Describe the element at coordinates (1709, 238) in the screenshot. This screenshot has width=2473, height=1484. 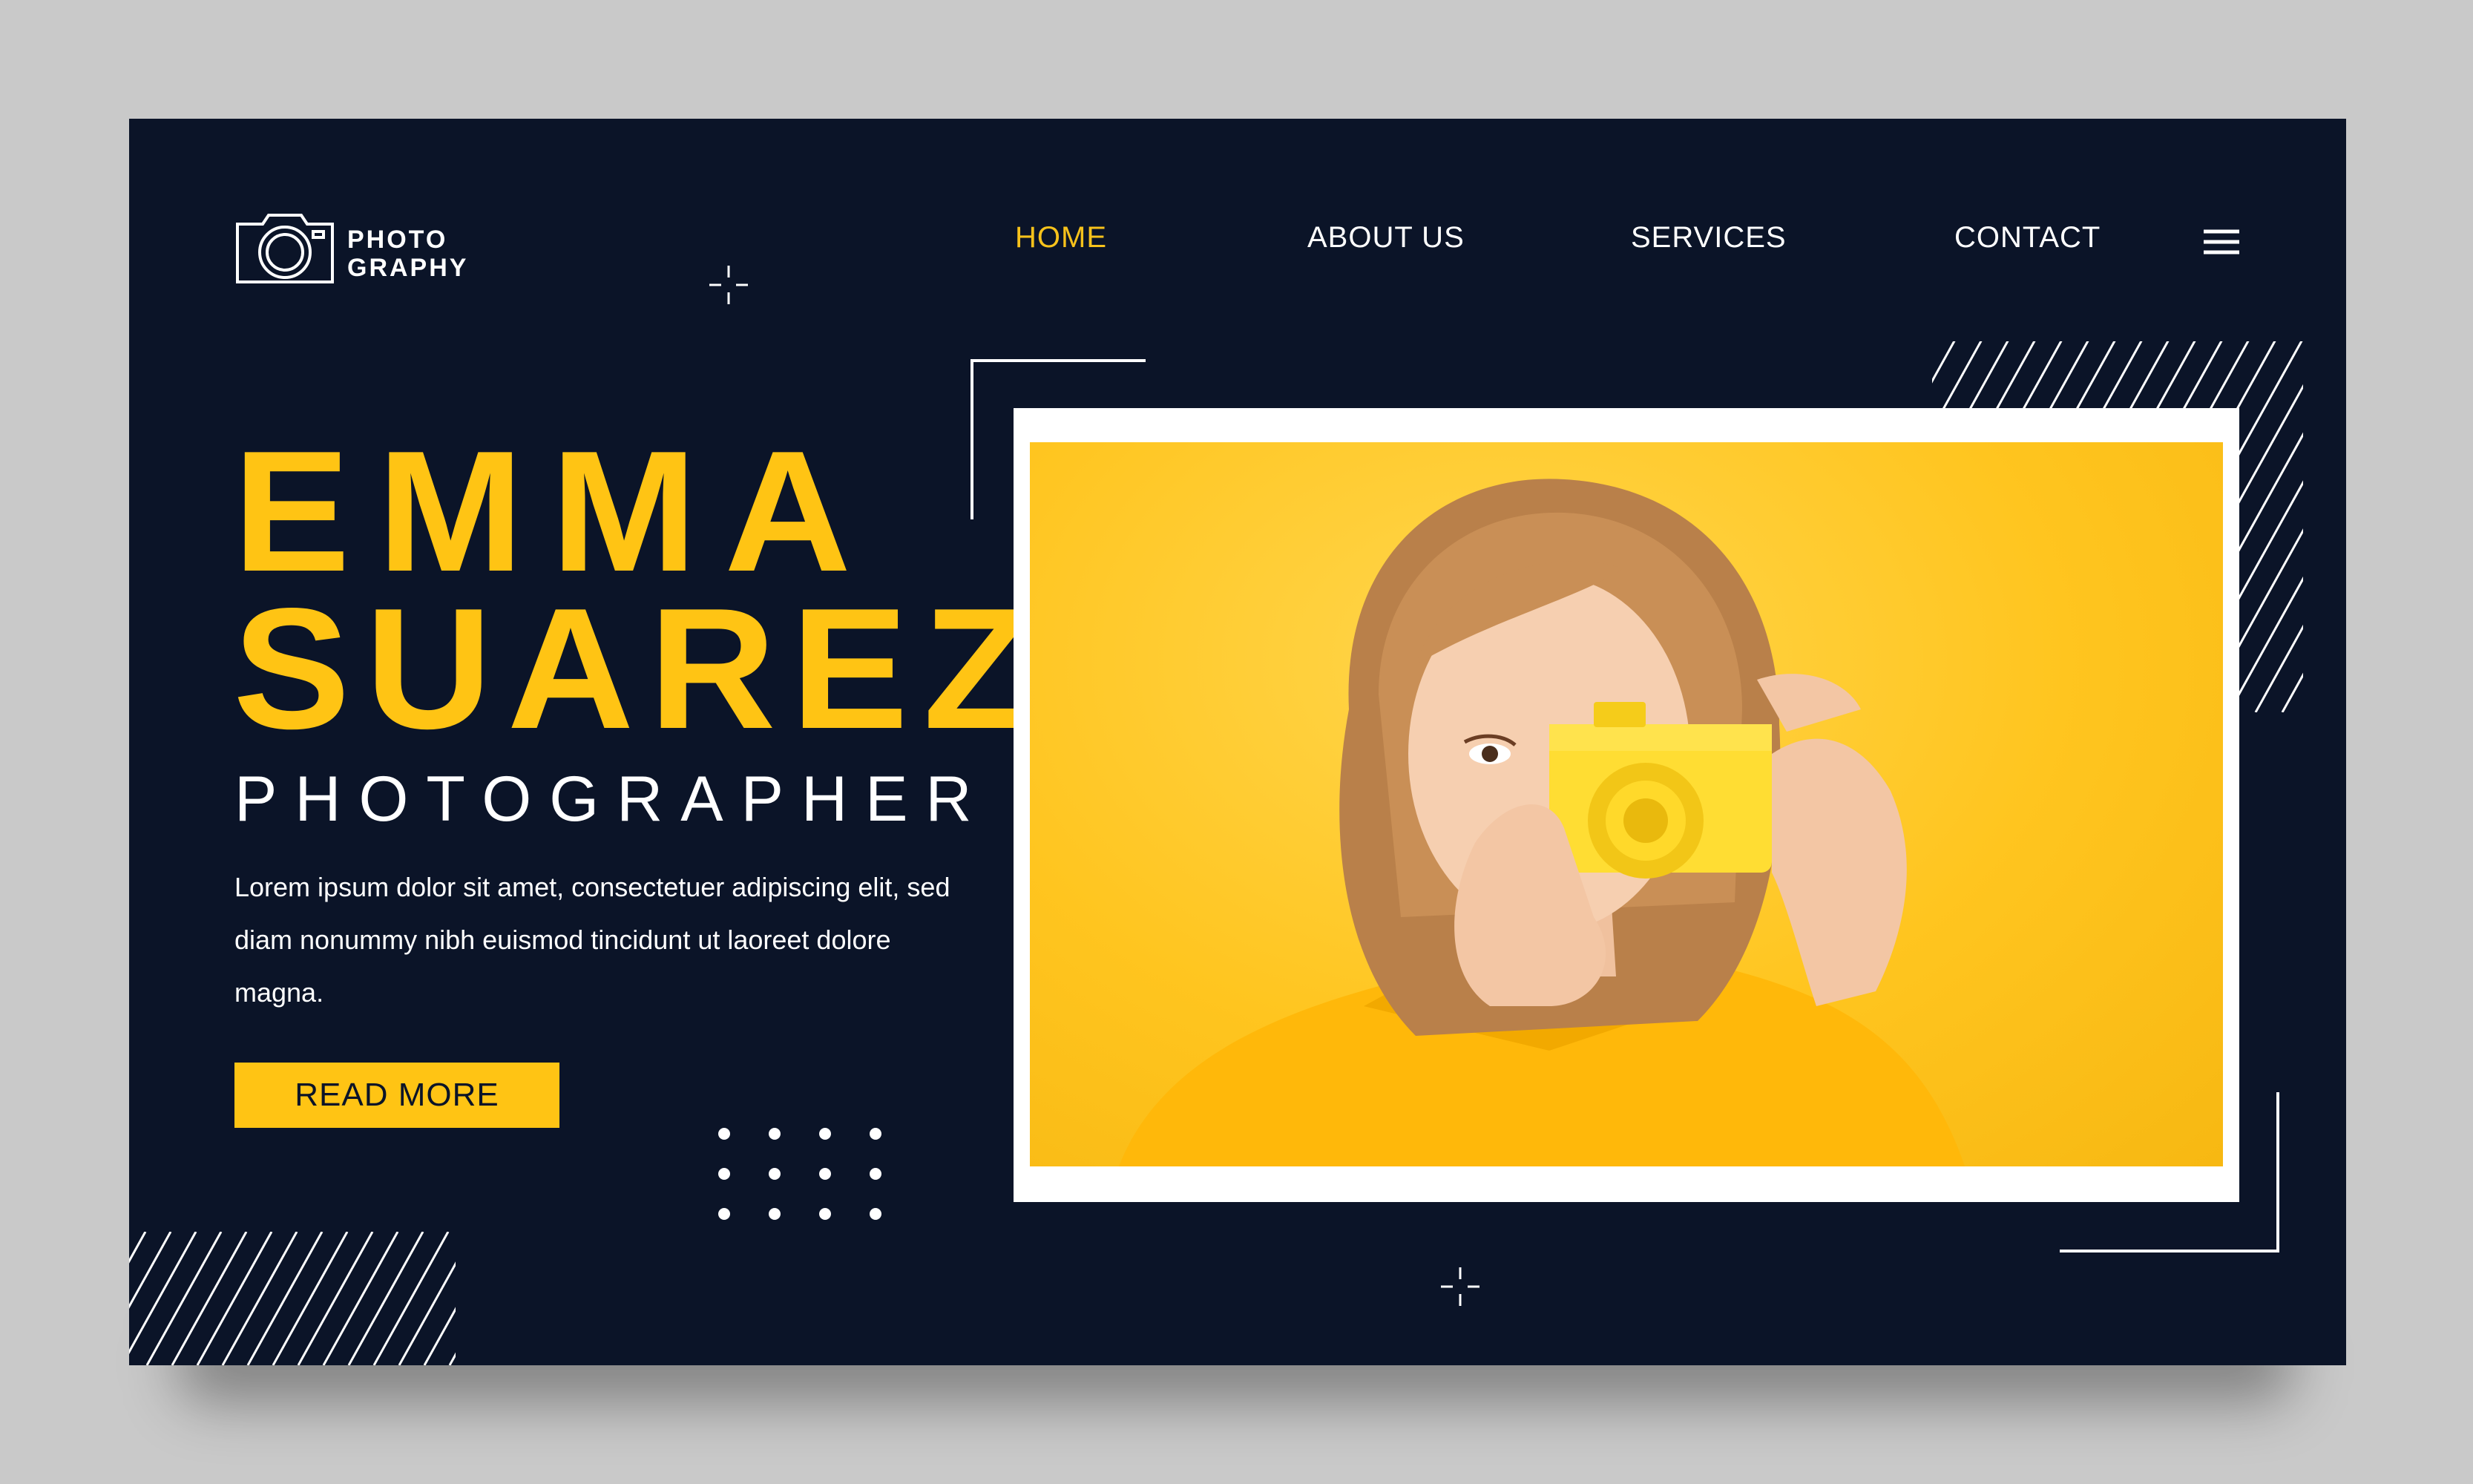
I see `nav-services: SERVICES` at that location.